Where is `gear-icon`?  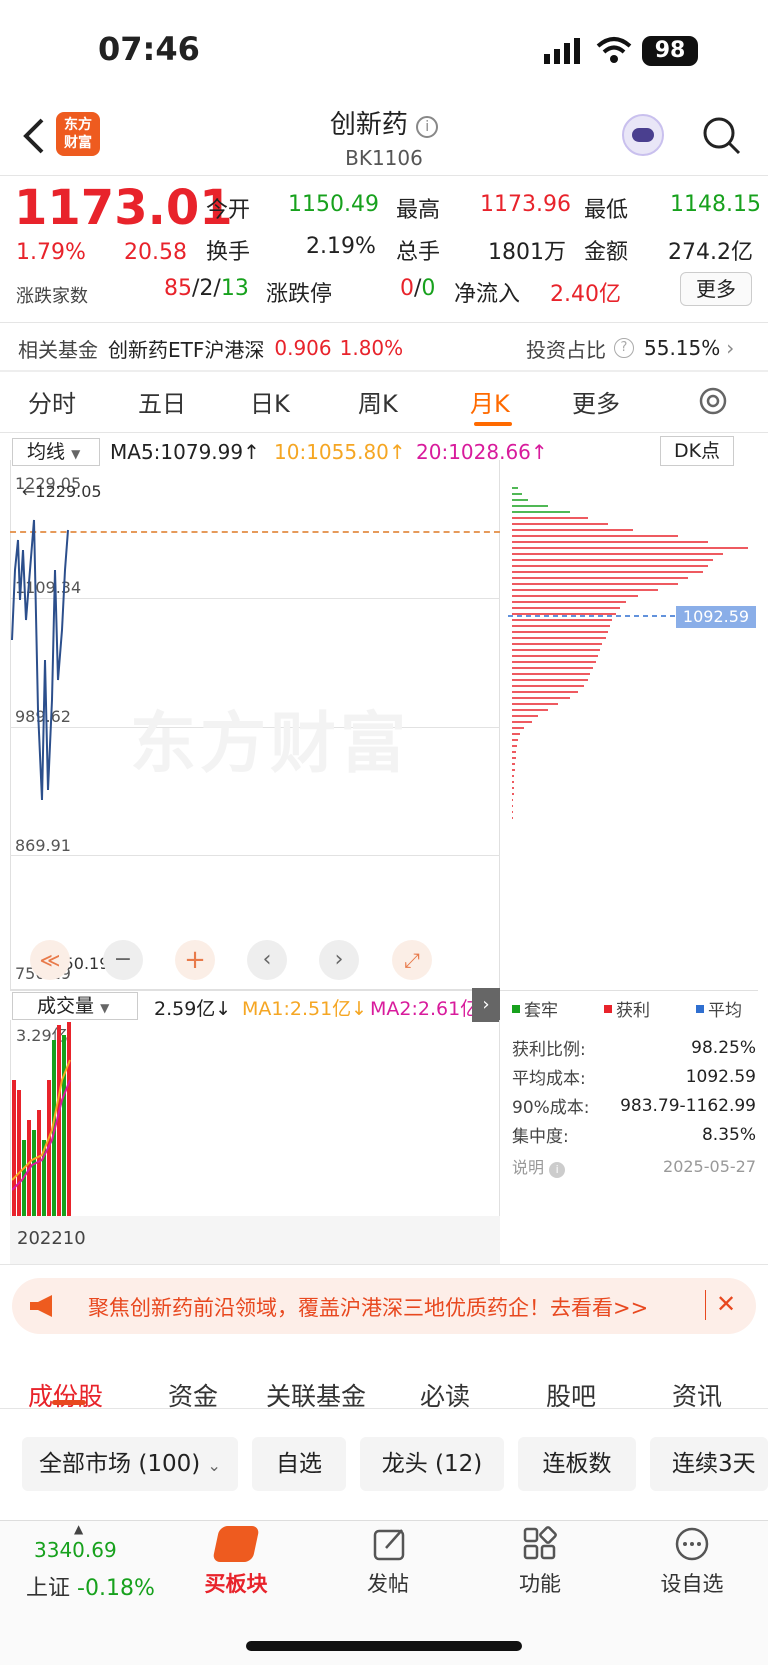
gear-icon is located at coordinates (713, 401).